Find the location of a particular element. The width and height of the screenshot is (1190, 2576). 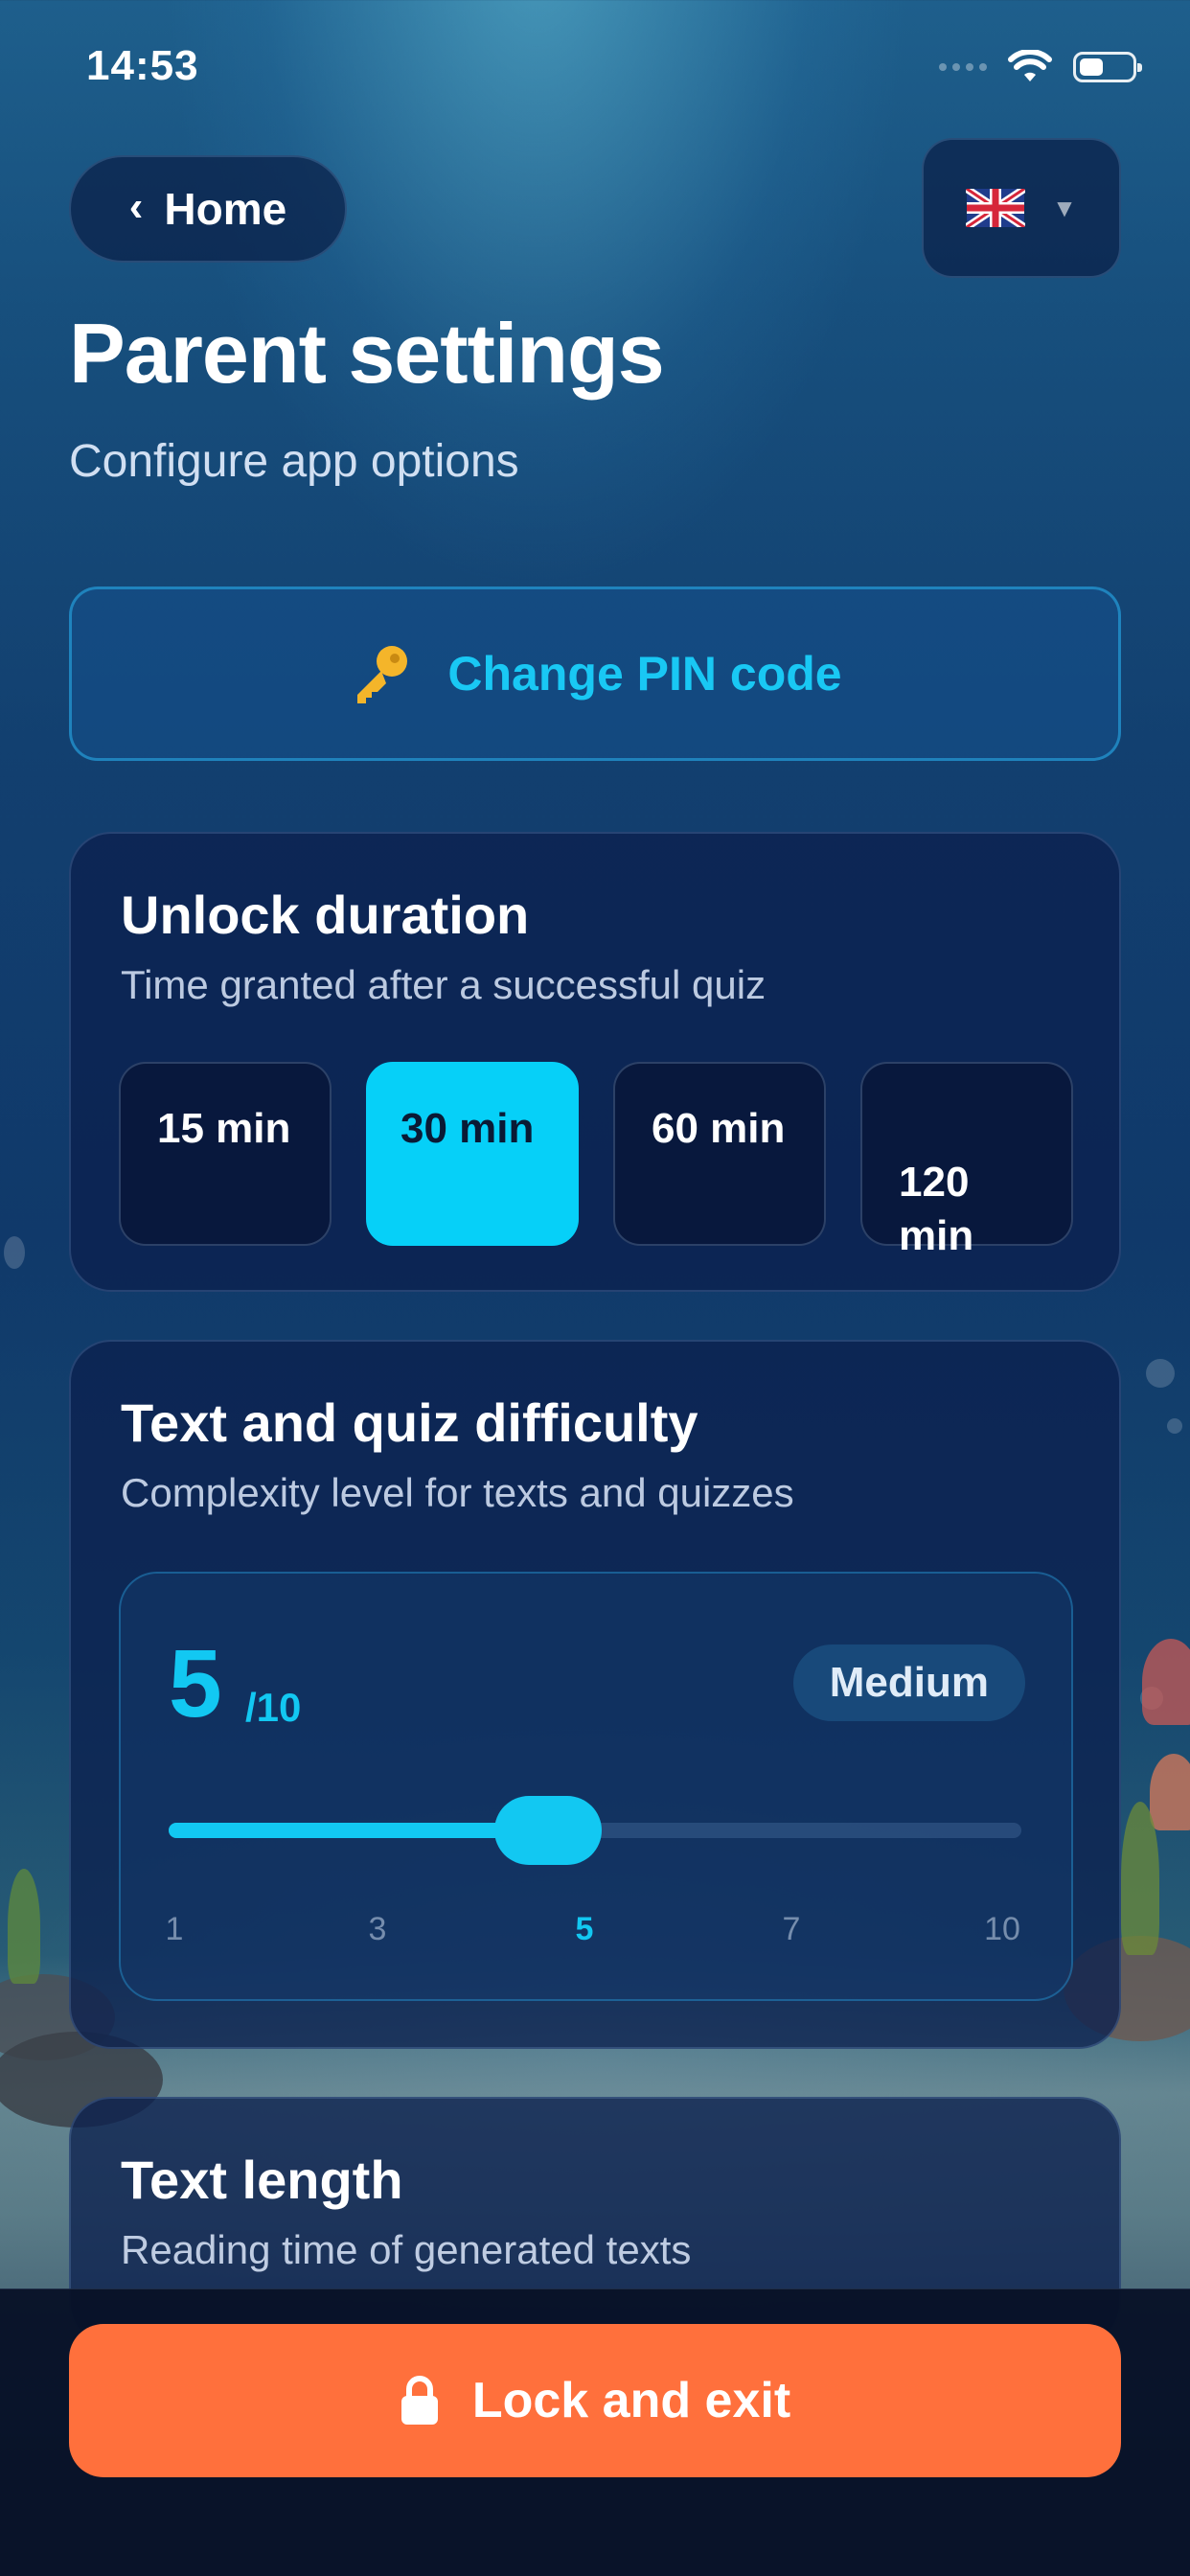

duration-option-120: 120 min is located at coordinates (967, 1160).